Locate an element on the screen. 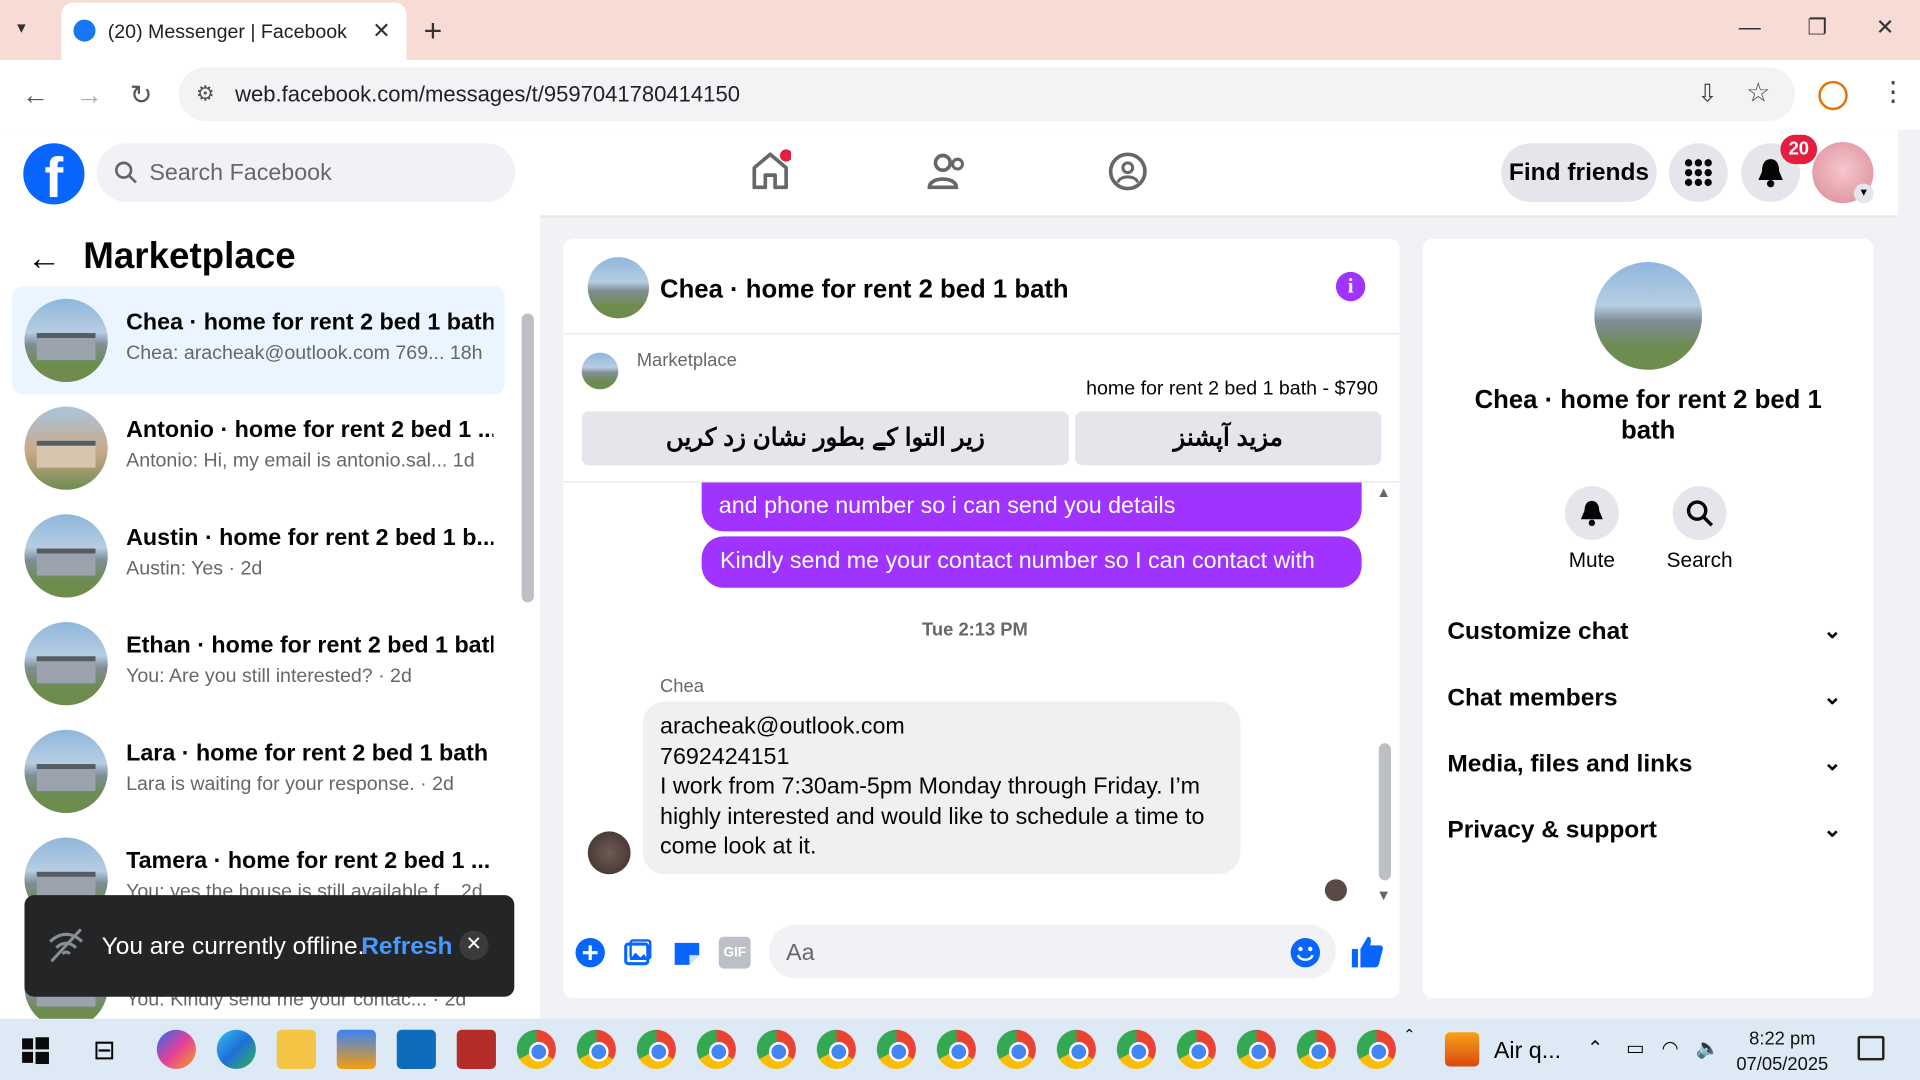  chat-members-section: Chat members ⌄ is located at coordinates (1649, 698).